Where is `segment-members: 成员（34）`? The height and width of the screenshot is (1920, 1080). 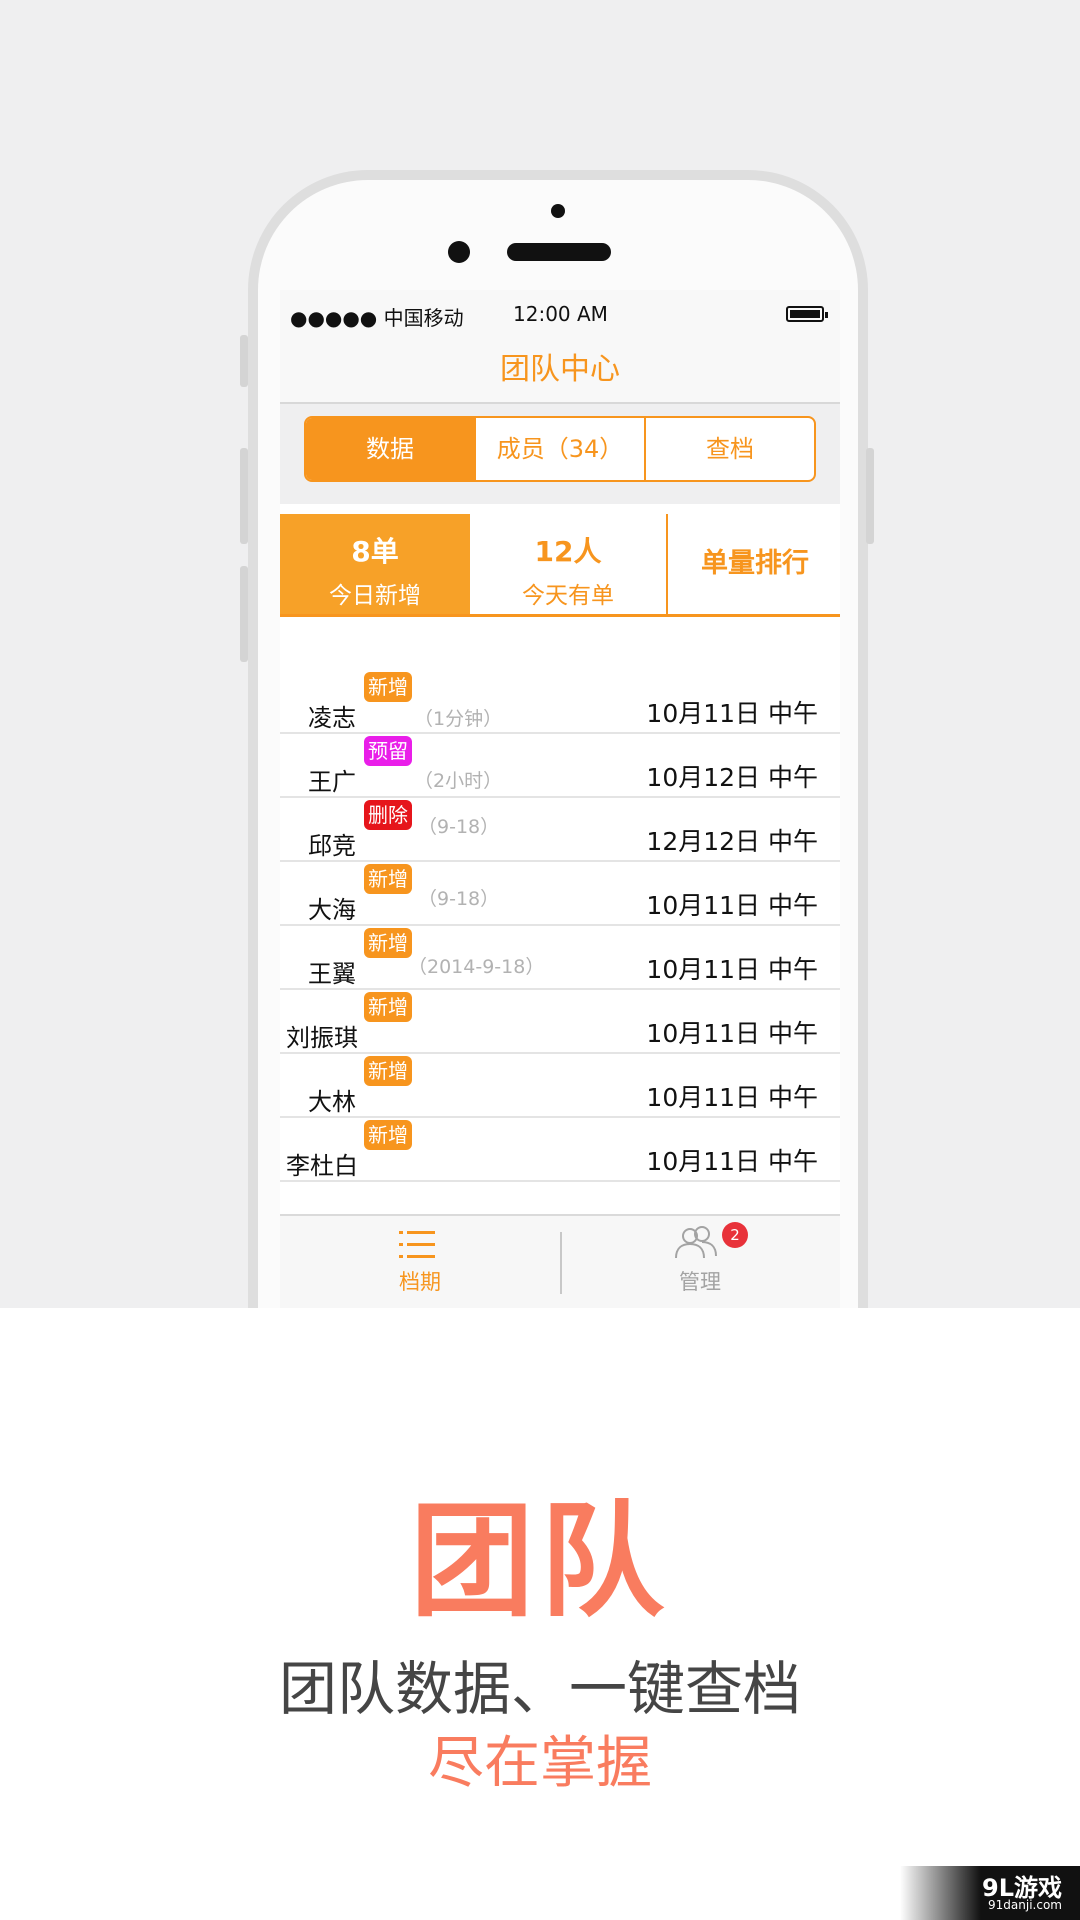
segment-members: 成员（34） is located at coordinates (559, 449).